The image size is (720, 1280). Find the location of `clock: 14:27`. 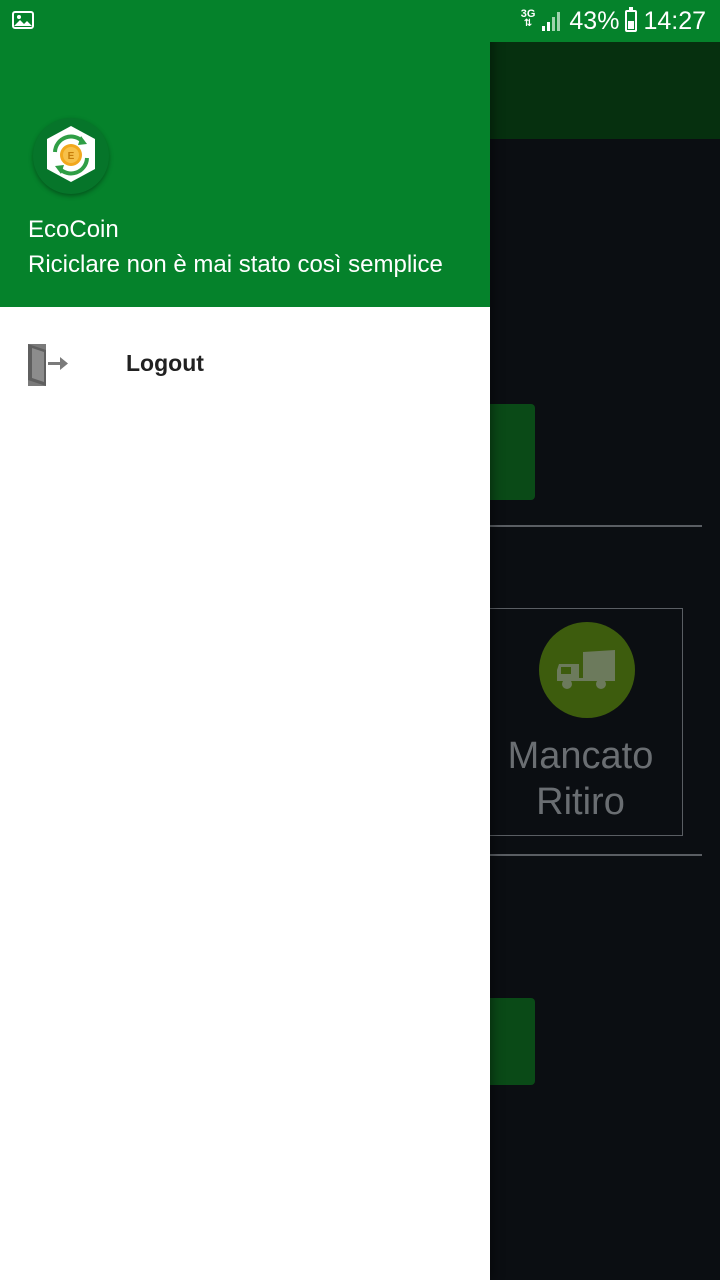

clock: 14:27 is located at coordinates (674, 20).